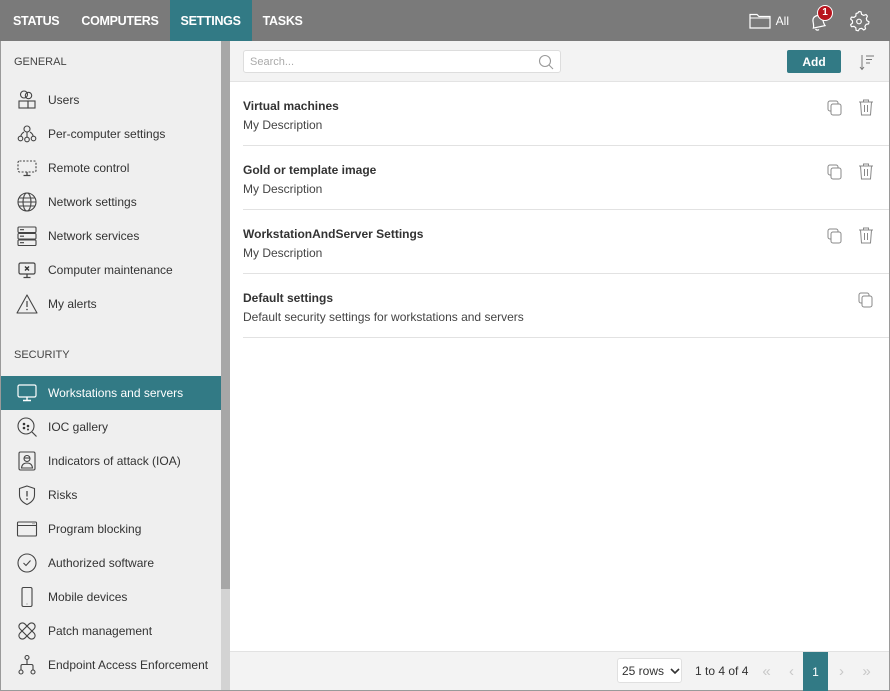 The width and height of the screenshot is (890, 691). Describe the element at coordinates (89, 168) in the screenshot. I see `sidebar-item-label: Remote control` at that location.